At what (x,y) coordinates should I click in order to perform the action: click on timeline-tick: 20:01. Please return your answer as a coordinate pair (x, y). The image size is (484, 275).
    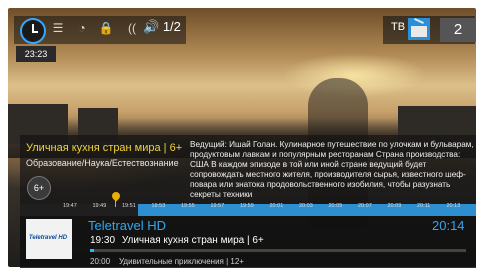
    Looking at the image, I should click on (276, 206).